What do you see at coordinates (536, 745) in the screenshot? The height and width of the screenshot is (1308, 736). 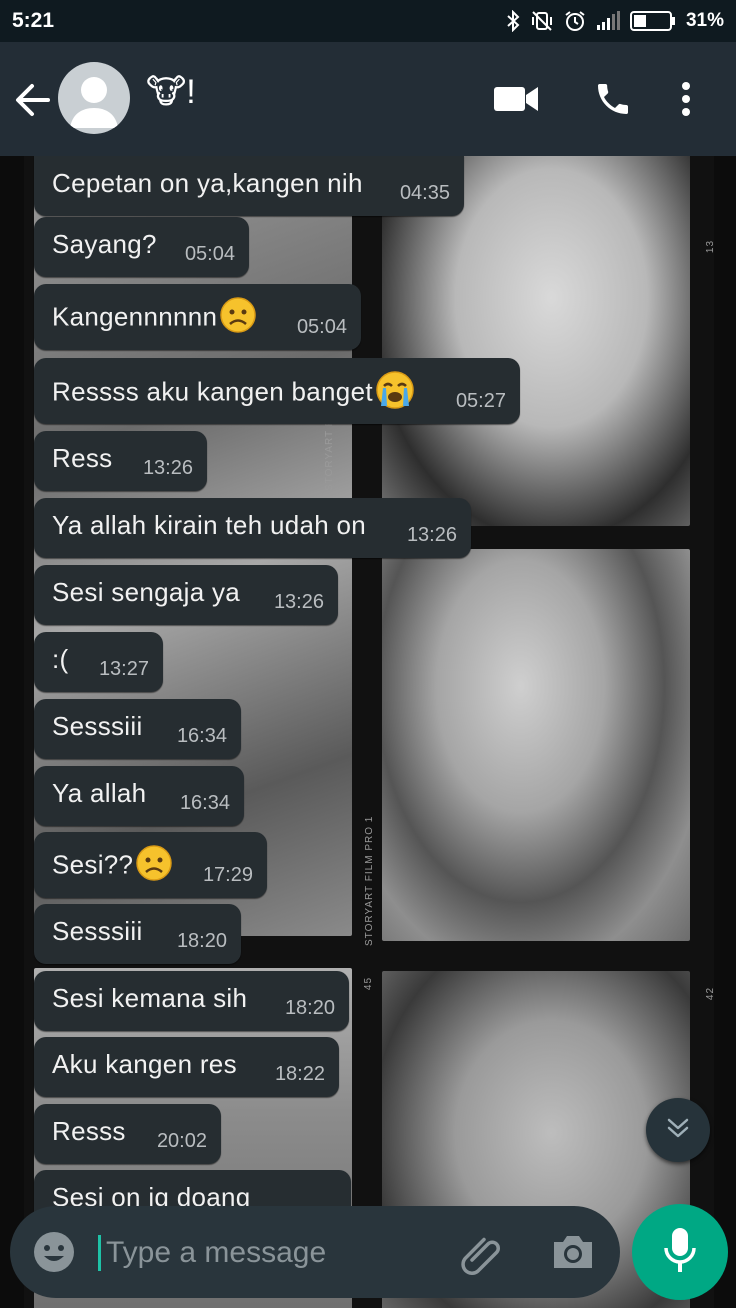 I see `wallpaper-photo` at bounding box center [536, 745].